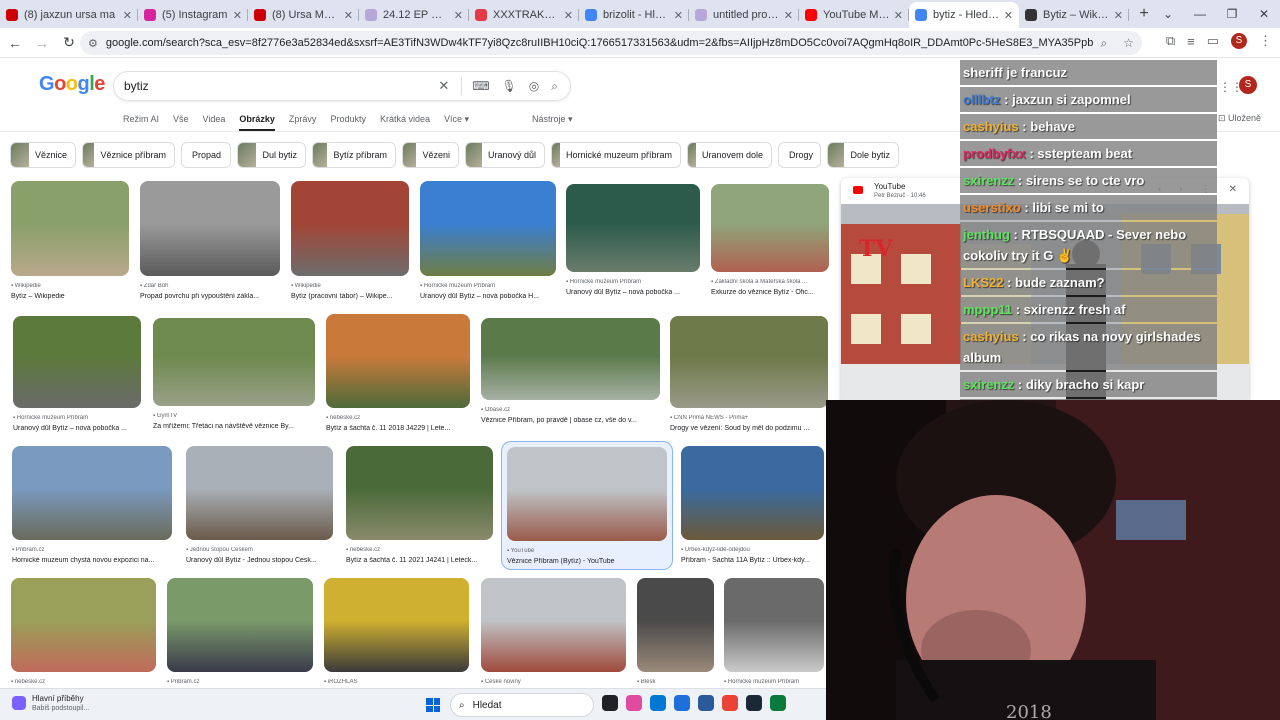  Describe the element at coordinates (755, 550) in the screenshot. I see `image-source: ▪ Urbex-kdyz-lide-odejdou` at that location.